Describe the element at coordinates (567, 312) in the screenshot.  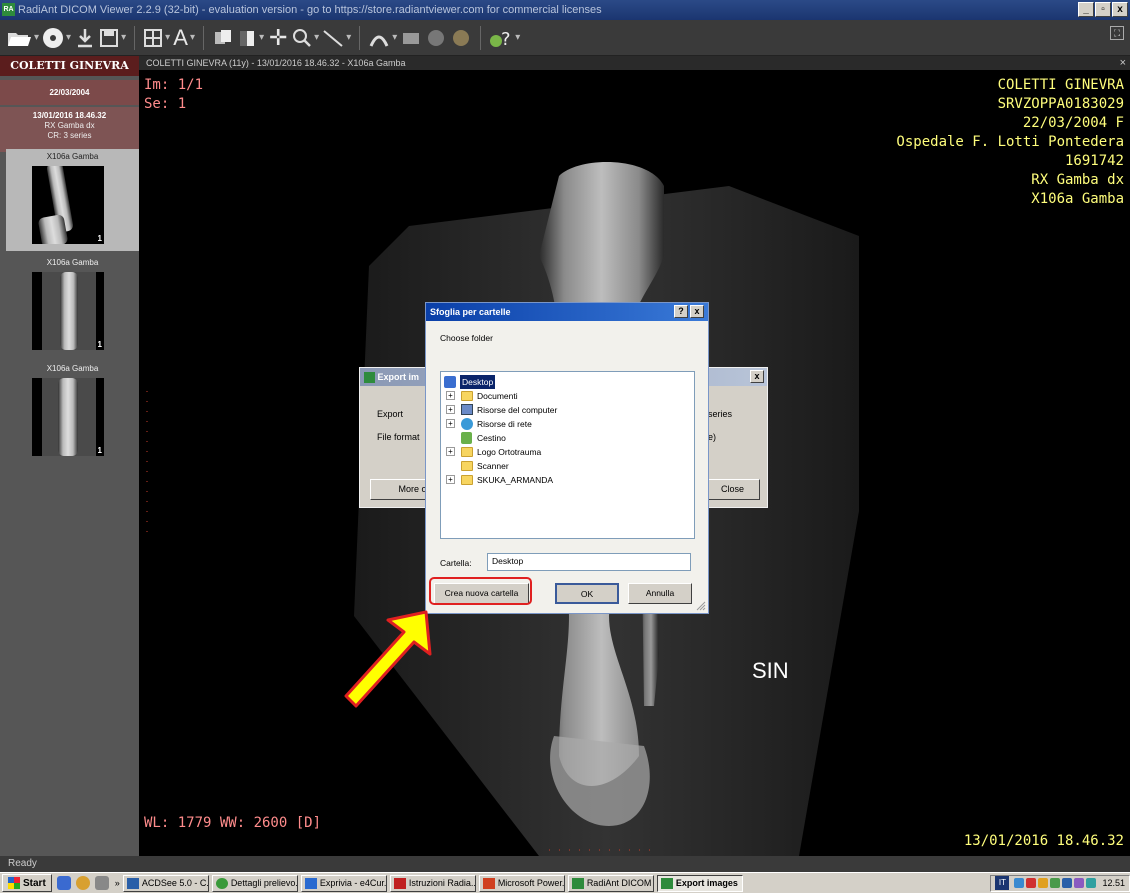
I see `browse-dialog-titlebar: Sfoglia per cartelle ? x` at that location.